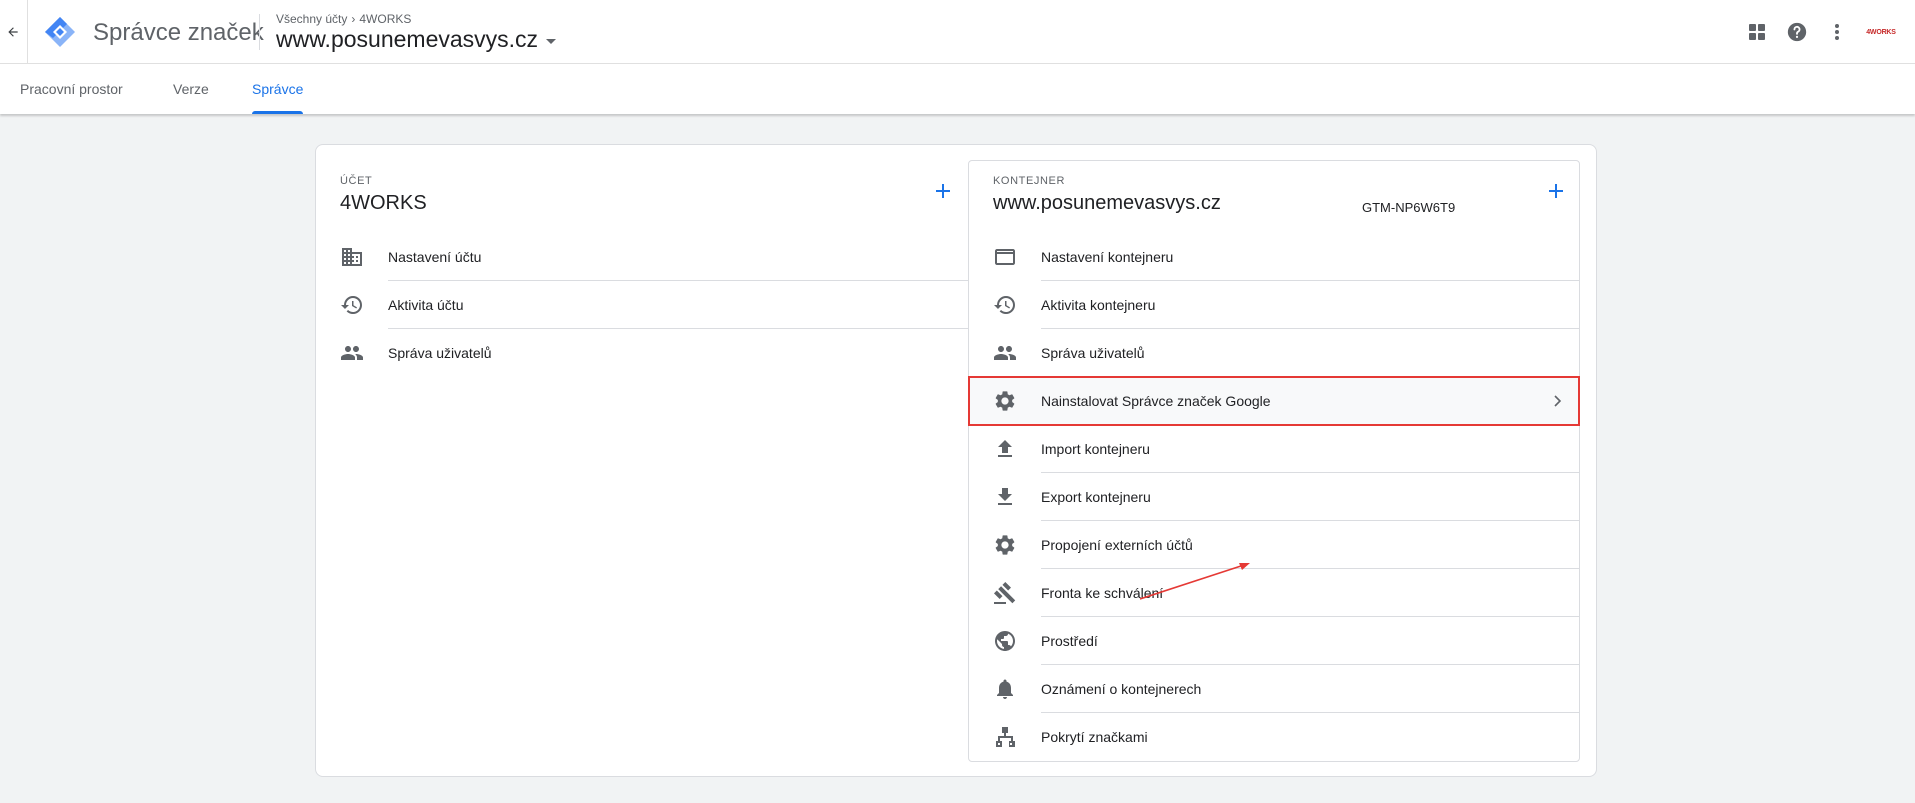 The image size is (1915, 803). Describe the element at coordinates (1095, 449) in the screenshot. I see `menu-item-label: Import kontejneru` at that location.